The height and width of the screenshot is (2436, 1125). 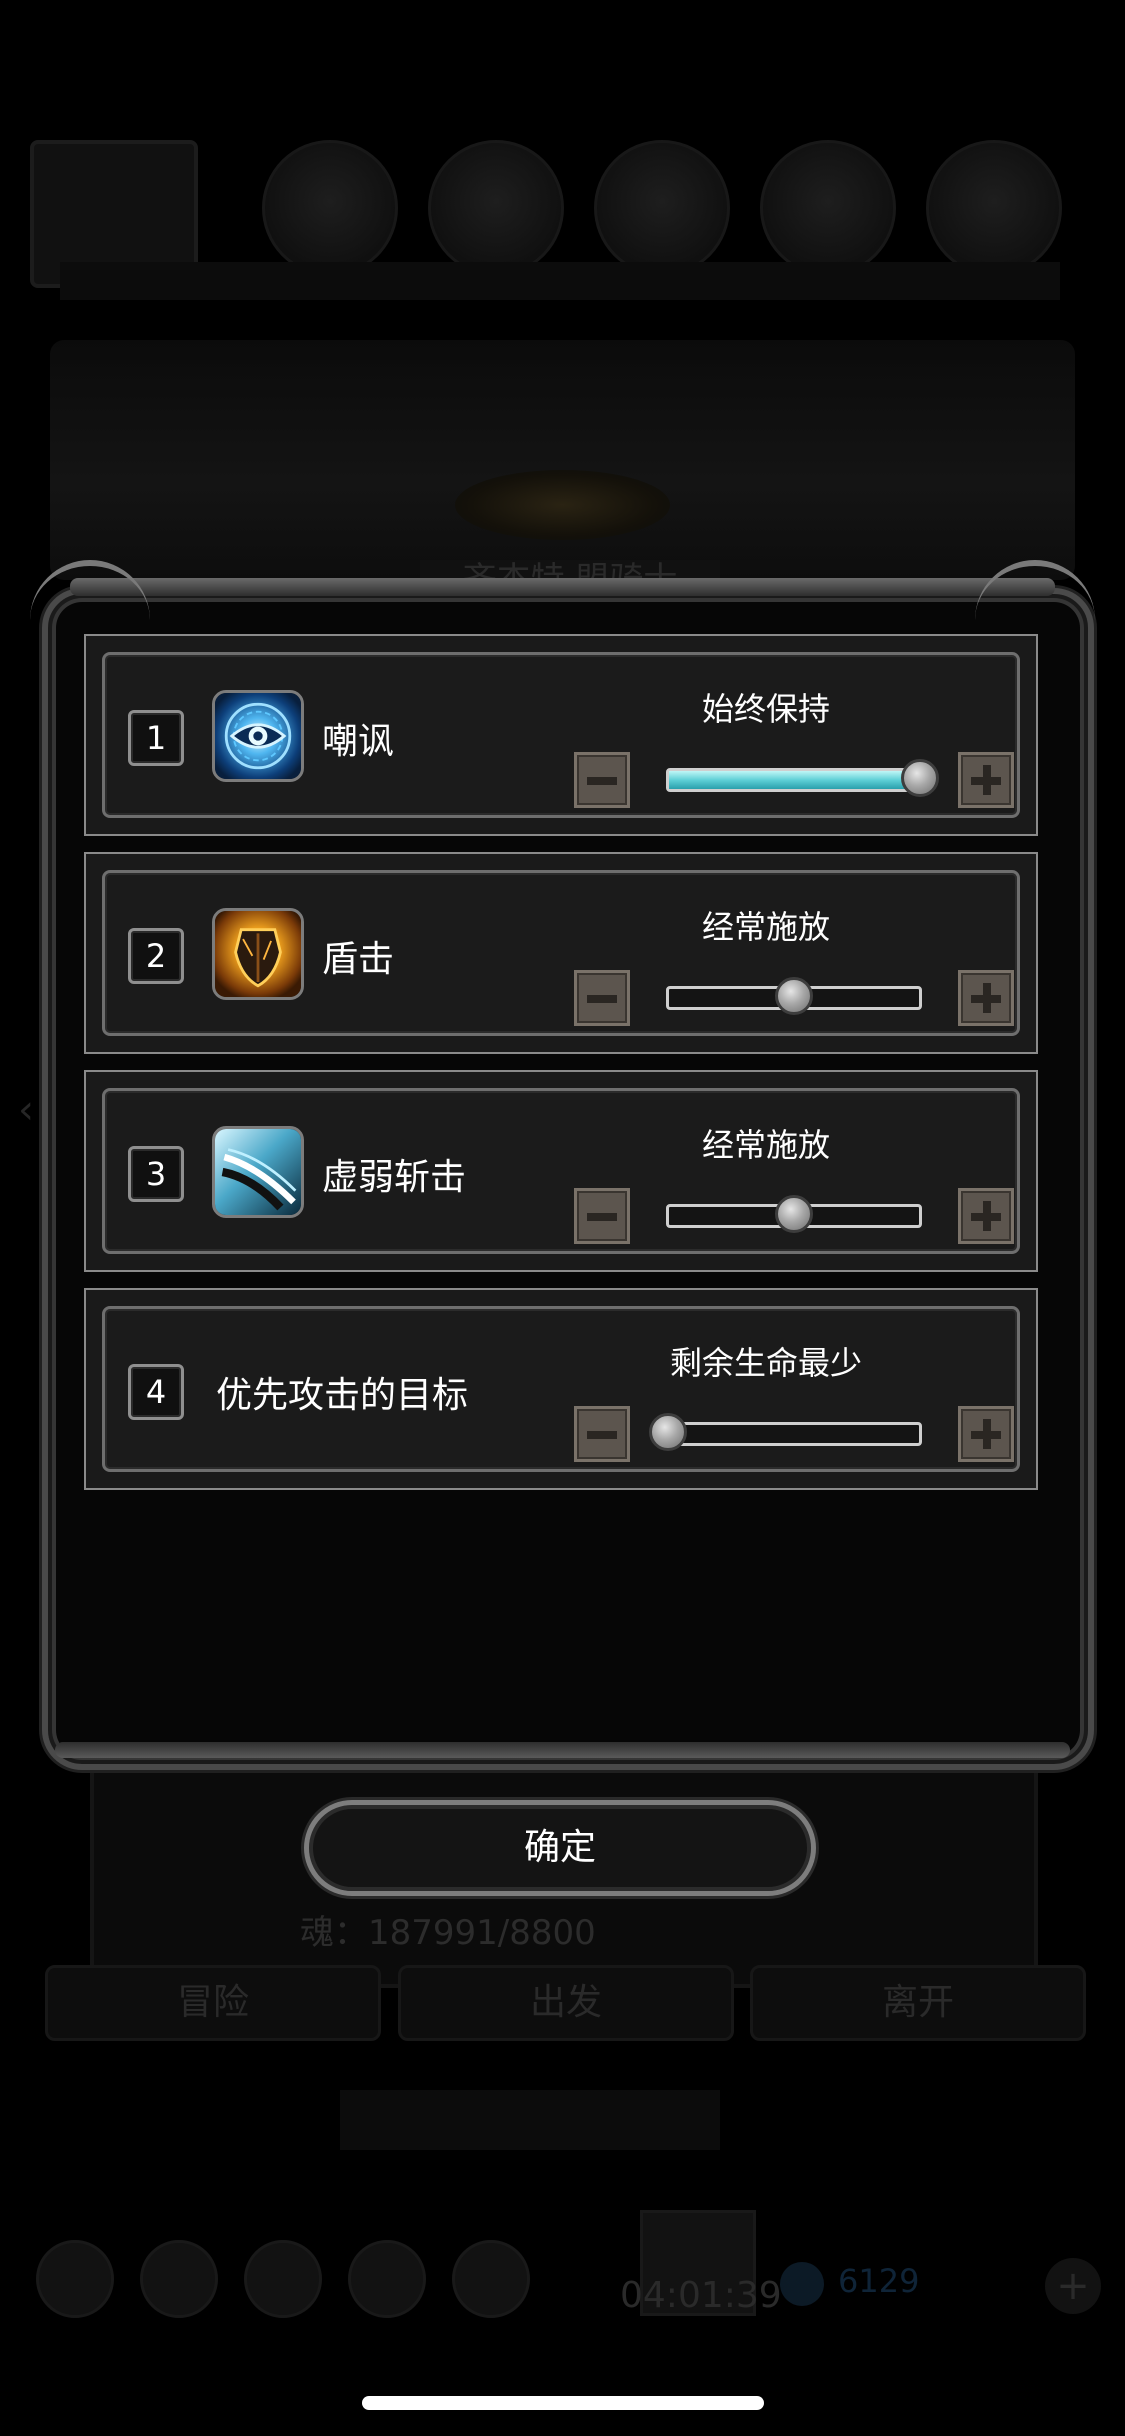 What do you see at coordinates (562, 505) in the screenshot?
I see `bg-moon-emblem` at bounding box center [562, 505].